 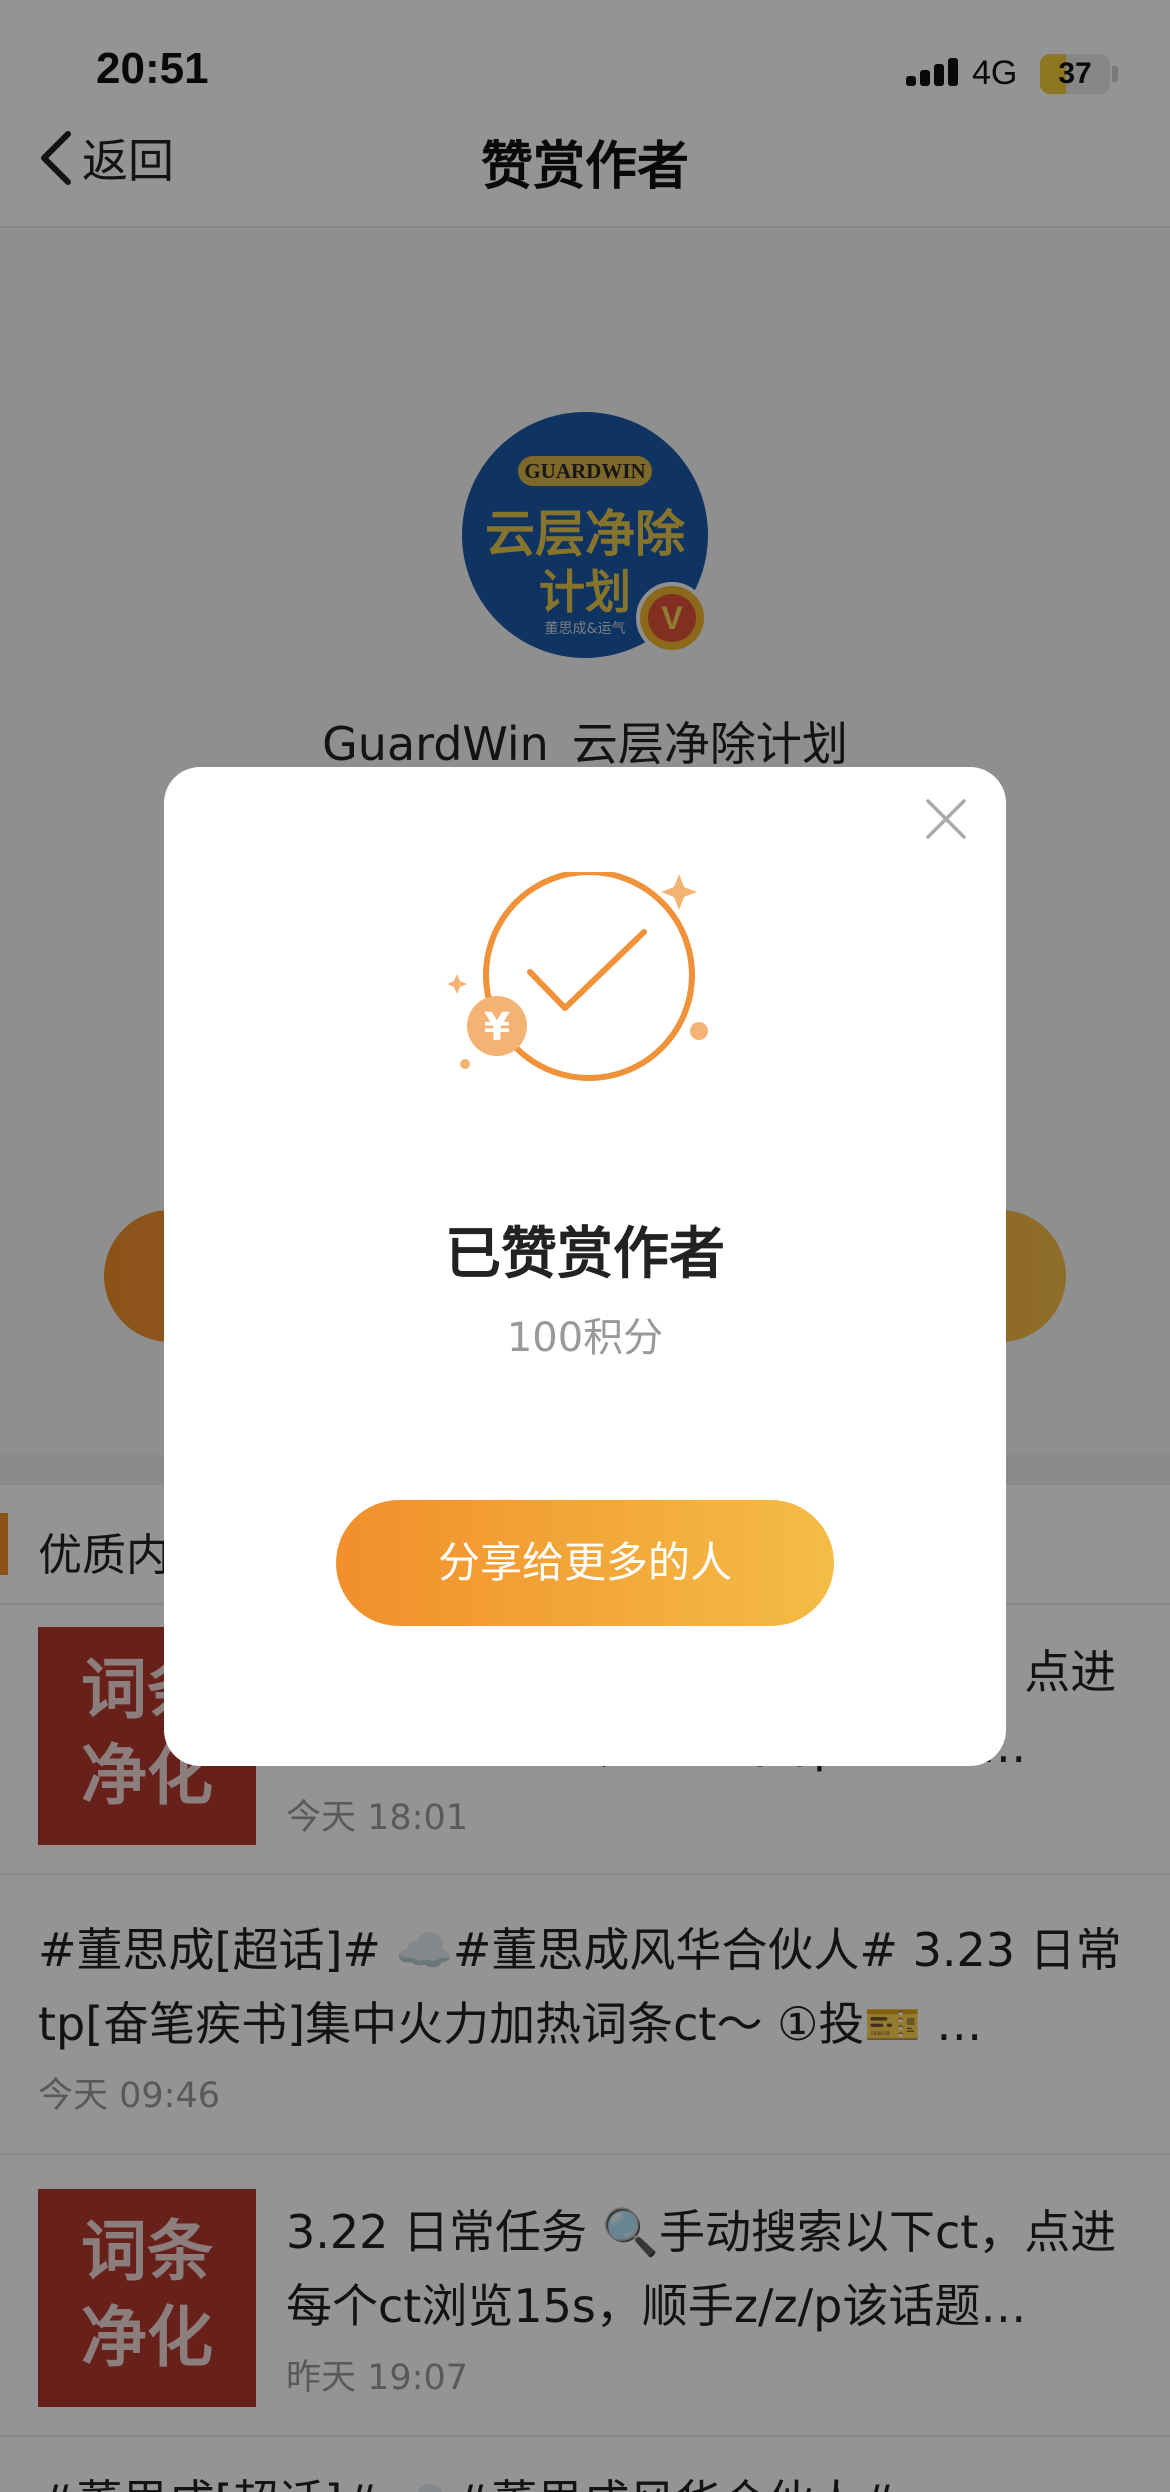 What do you see at coordinates (577, 976) in the screenshot?
I see `success-check-icon: ¥` at bounding box center [577, 976].